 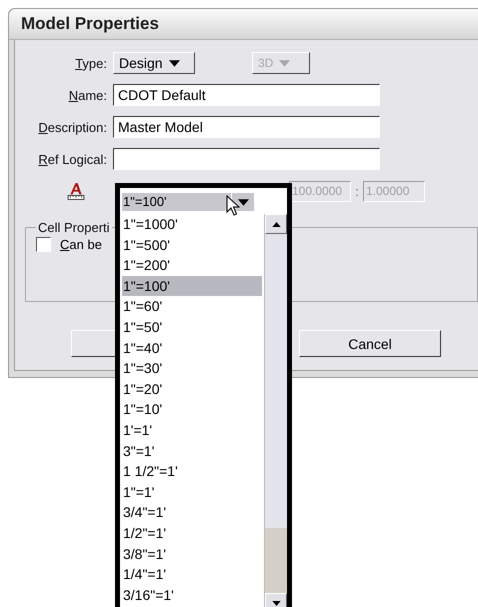 I want to click on field-label: Type:, so click(x=91, y=63).